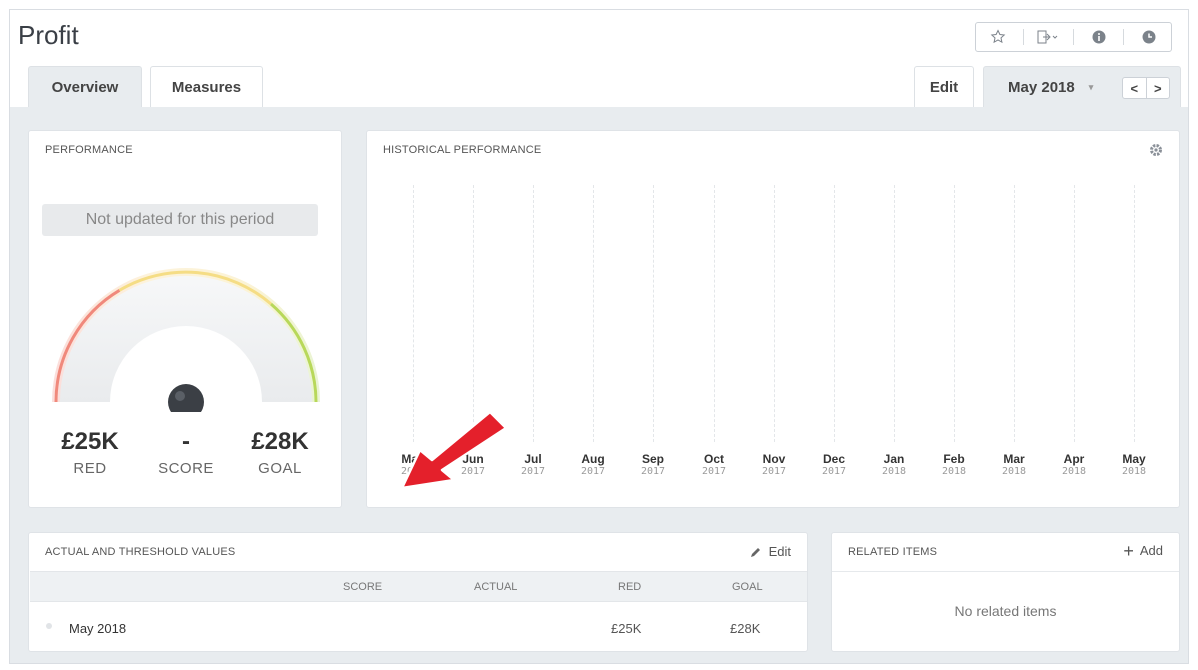  I want to click on column-header-goal: GOAL, so click(747, 587).